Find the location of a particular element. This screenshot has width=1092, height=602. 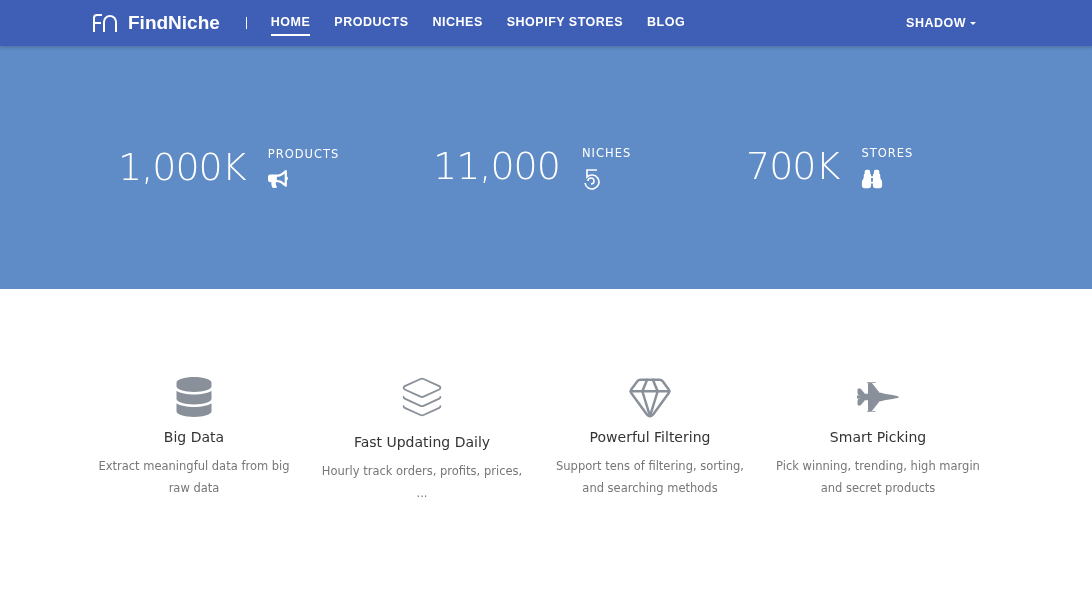

stat-value: 11,000 is located at coordinates (496, 165).